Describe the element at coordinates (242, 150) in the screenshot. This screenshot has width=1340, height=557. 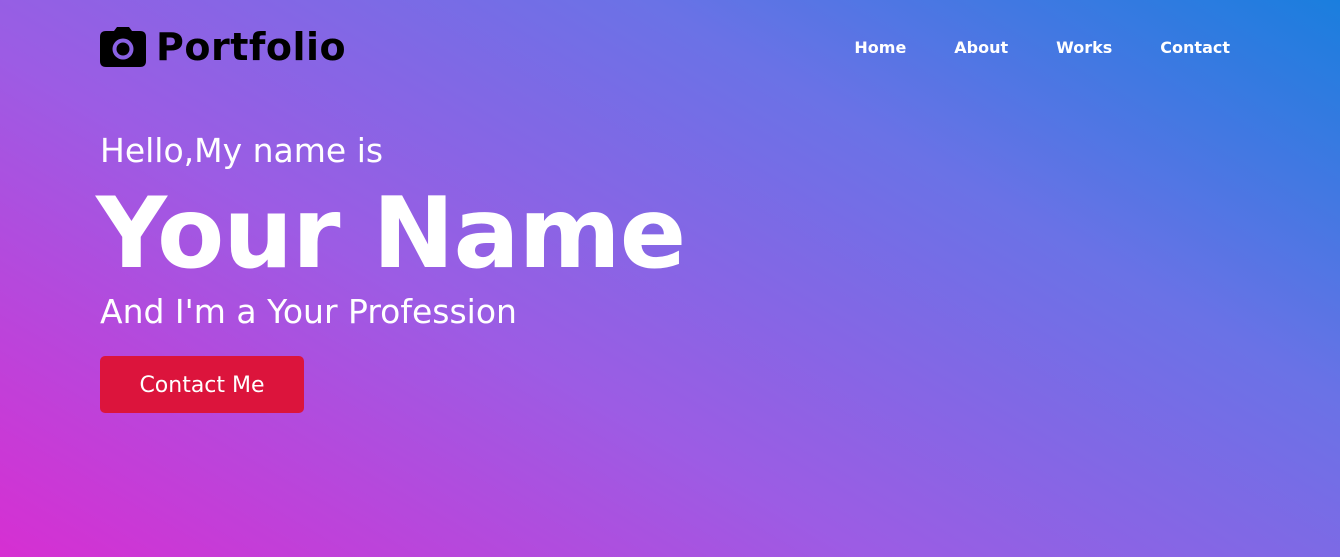
I see `hero-greeting: Hello,My name is` at that location.